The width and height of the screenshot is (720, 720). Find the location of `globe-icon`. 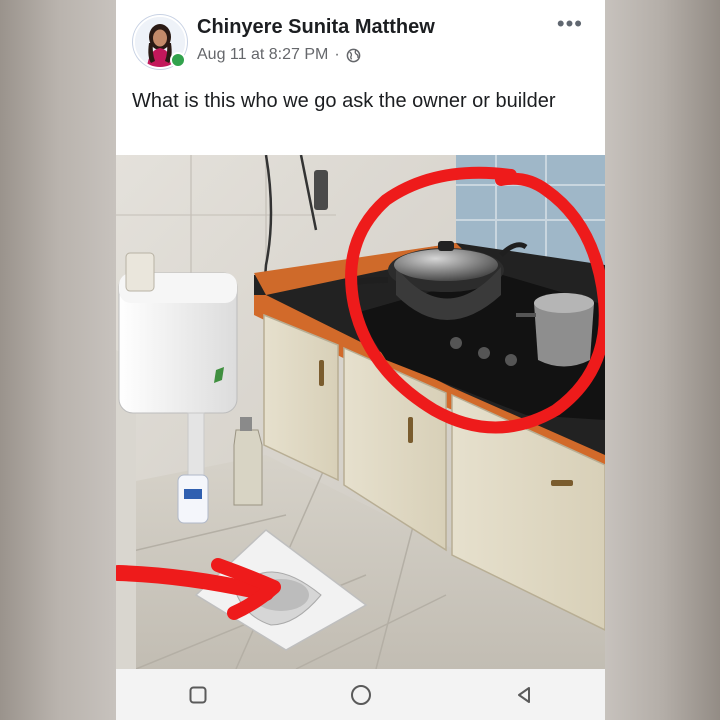

globe-icon is located at coordinates (353, 55).